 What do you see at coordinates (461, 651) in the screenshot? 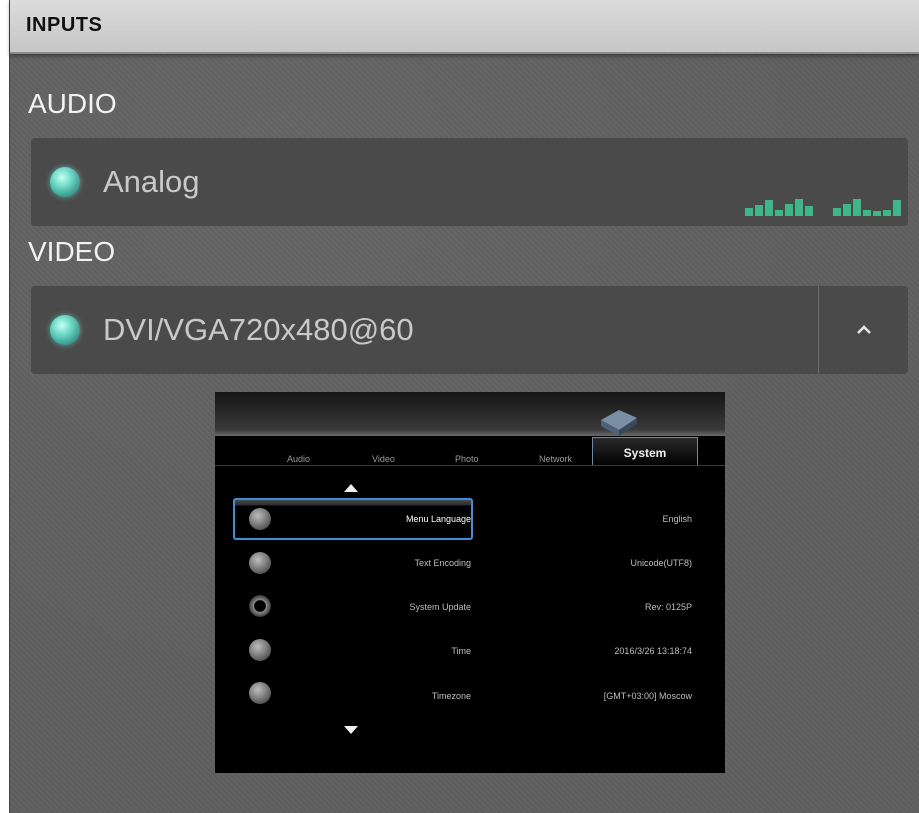
I see `preview-item-label: Time` at bounding box center [461, 651].